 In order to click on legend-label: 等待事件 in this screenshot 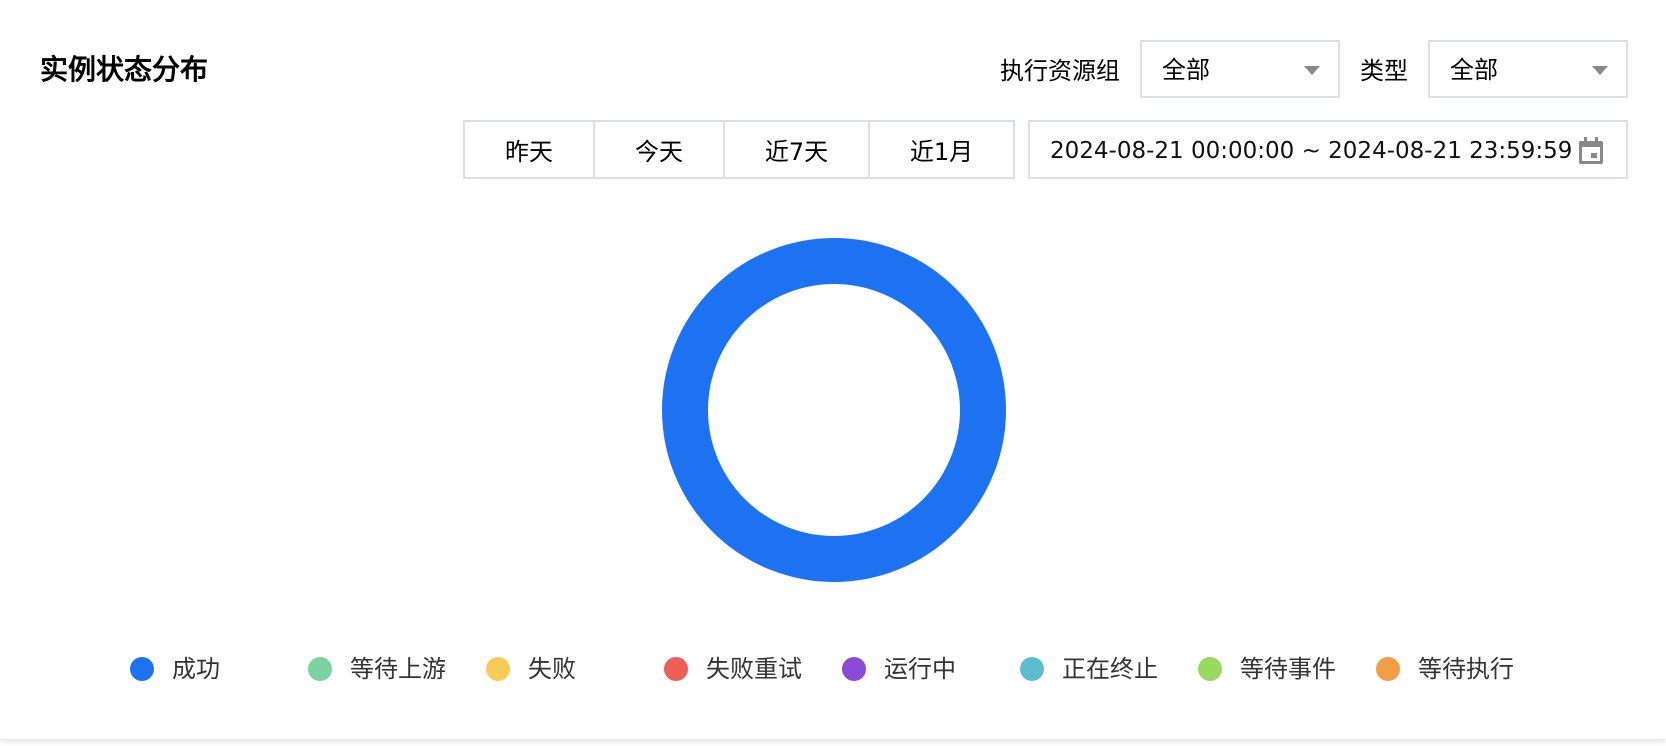, I will do `click(1288, 669)`.